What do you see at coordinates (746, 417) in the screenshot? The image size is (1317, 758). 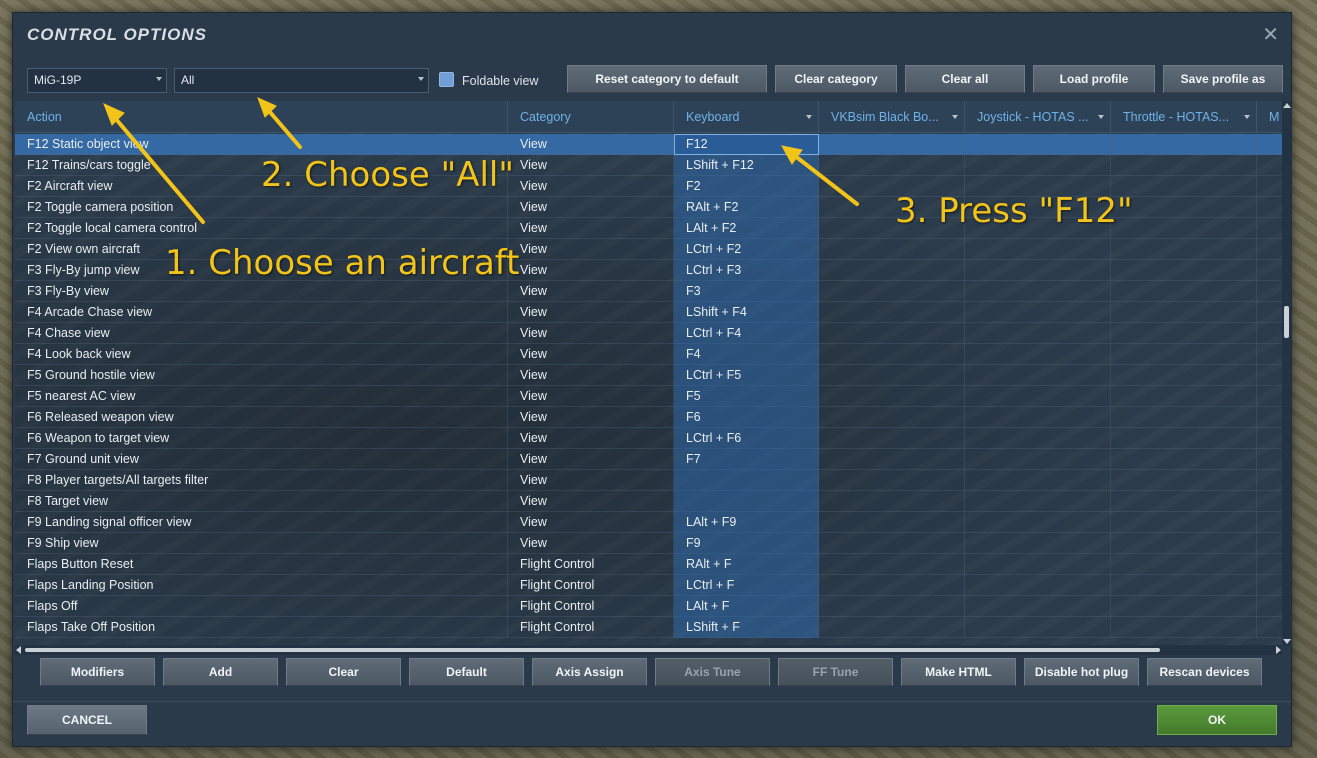 I see `keyboard-binding-cell: F6` at bounding box center [746, 417].